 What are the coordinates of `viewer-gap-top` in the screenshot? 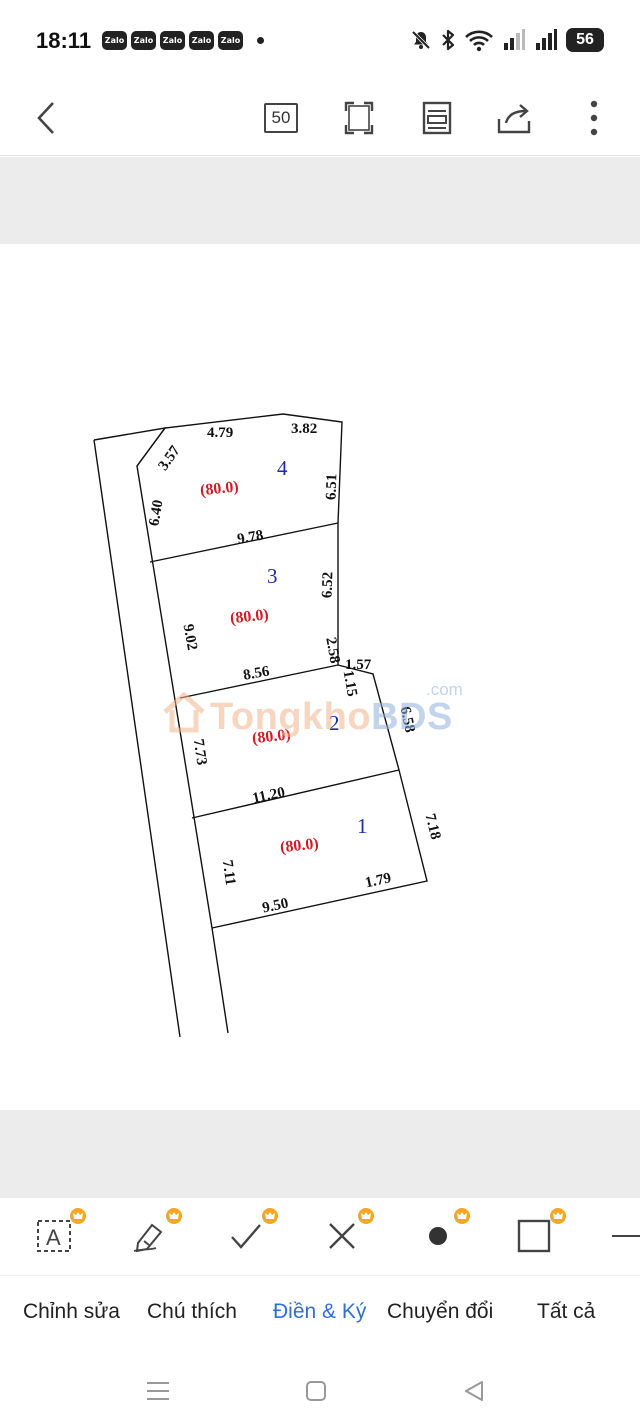 It's located at (320, 200).